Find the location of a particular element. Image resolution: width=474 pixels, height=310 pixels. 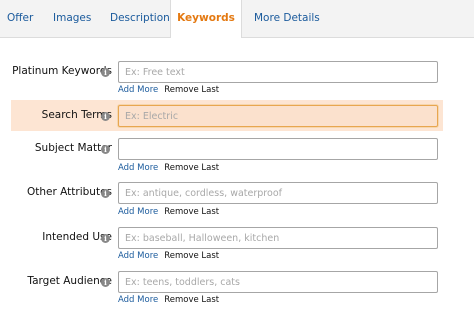

target-audience-input is located at coordinates (278, 282).